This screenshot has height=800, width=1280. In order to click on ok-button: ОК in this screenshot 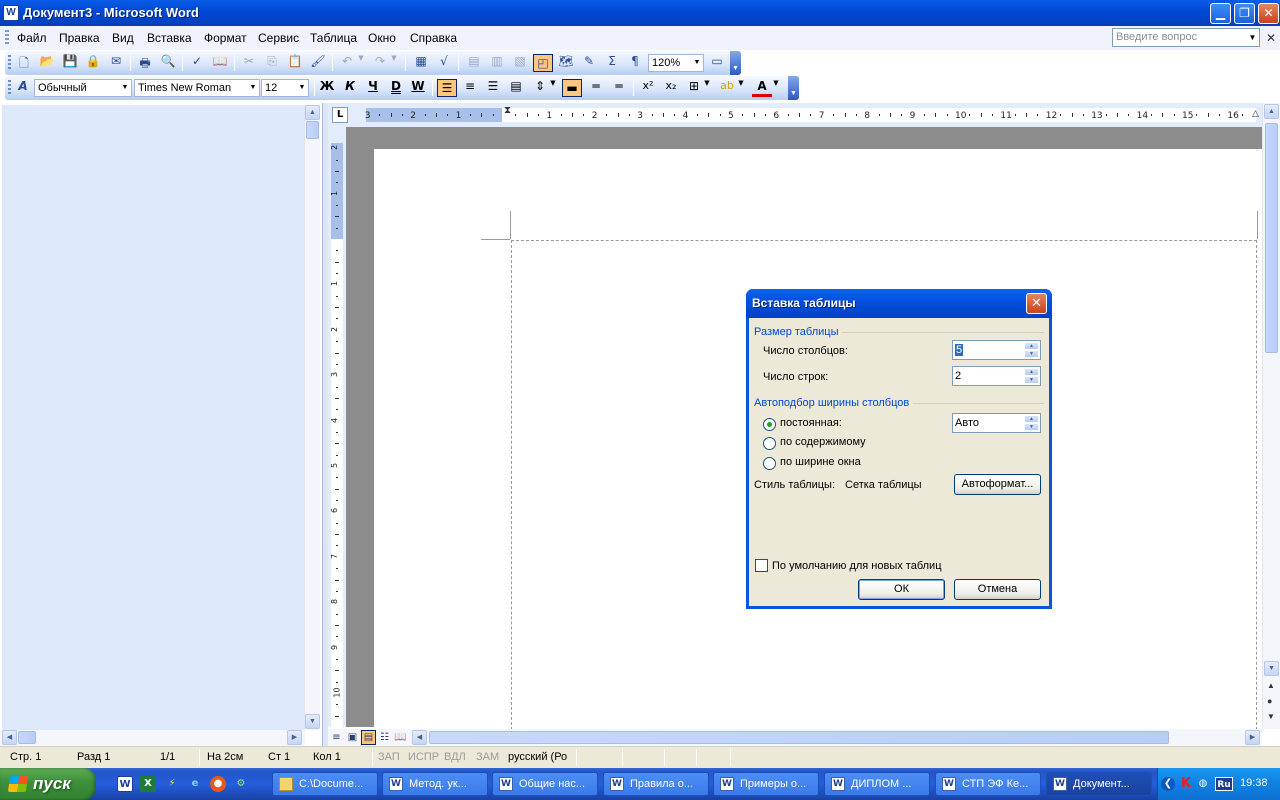, I will do `click(901, 589)`.